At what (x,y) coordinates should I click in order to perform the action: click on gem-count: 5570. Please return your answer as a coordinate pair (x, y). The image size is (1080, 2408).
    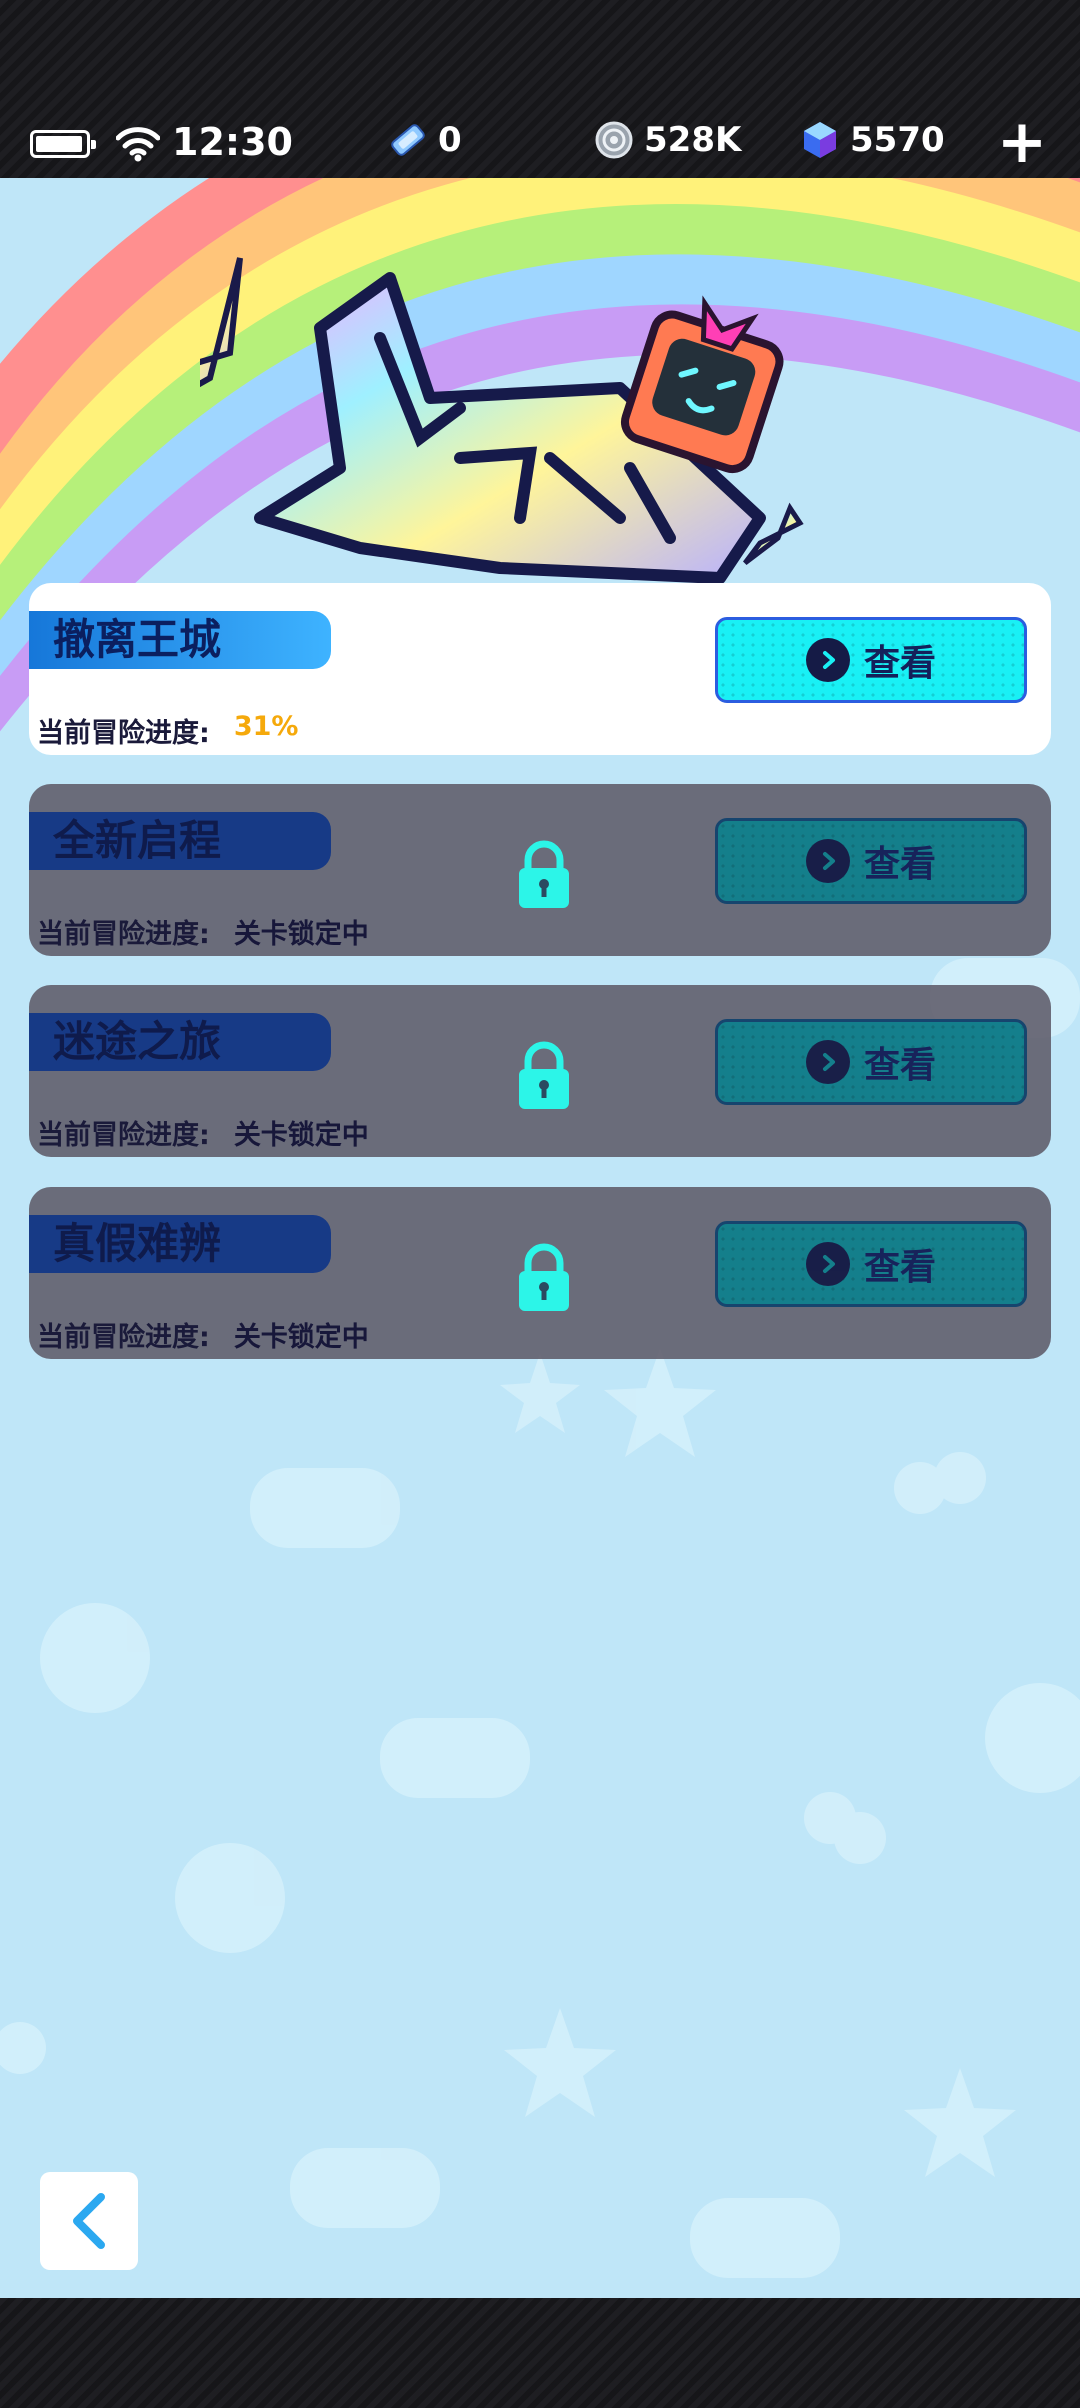
    Looking at the image, I should click on (897, 140).